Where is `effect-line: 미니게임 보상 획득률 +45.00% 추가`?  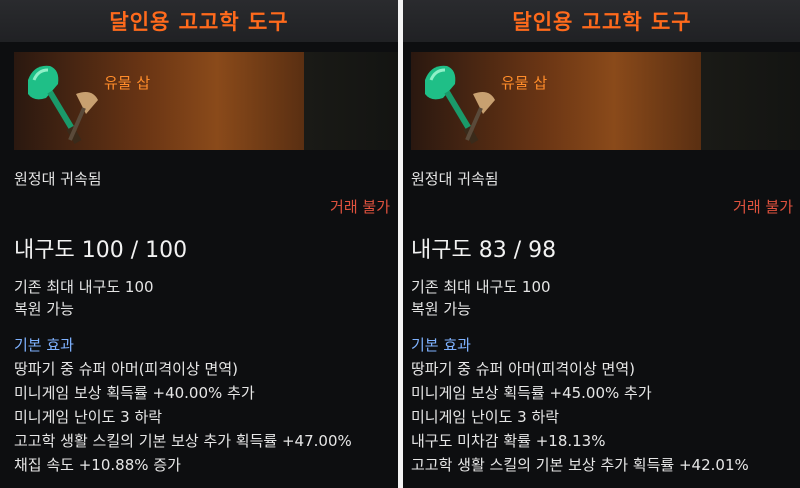
effect-line: 미니게임 보상 획득률 +45.00% 추가 is located at coordinates (531, 393).